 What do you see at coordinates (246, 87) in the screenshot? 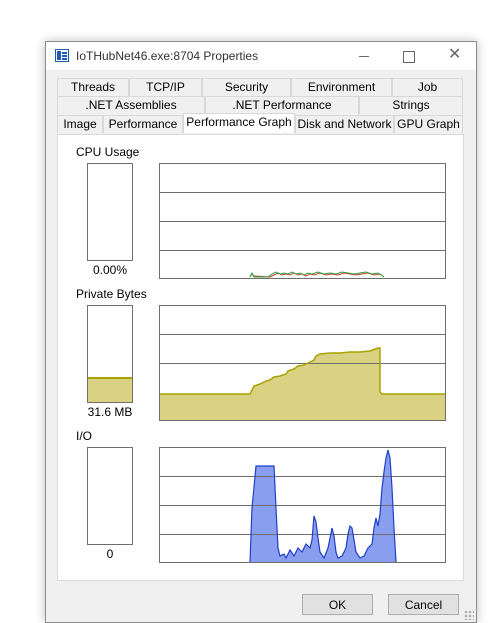
I see `tab-security: Security` at bounding box center [246, 87].